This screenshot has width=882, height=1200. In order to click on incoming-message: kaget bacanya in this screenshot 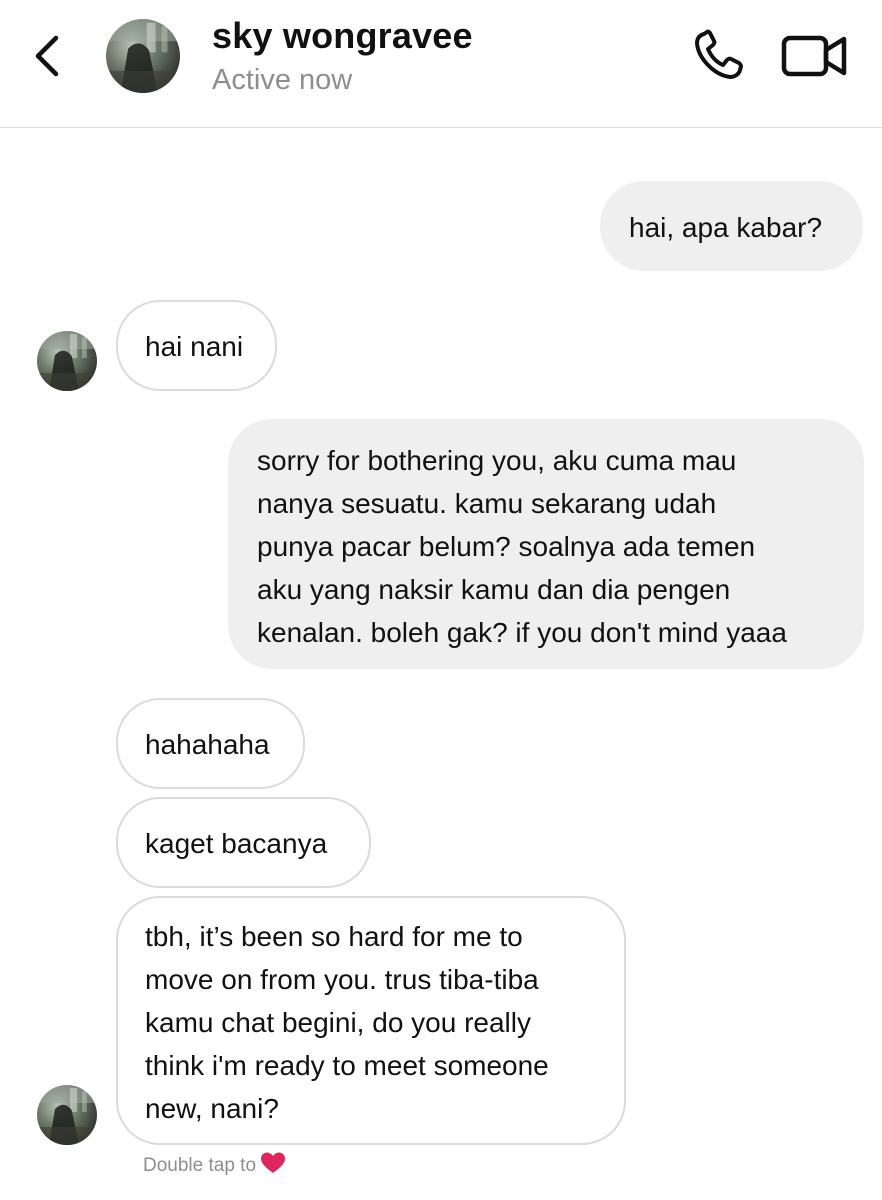, I will do `click(243, 842)`.